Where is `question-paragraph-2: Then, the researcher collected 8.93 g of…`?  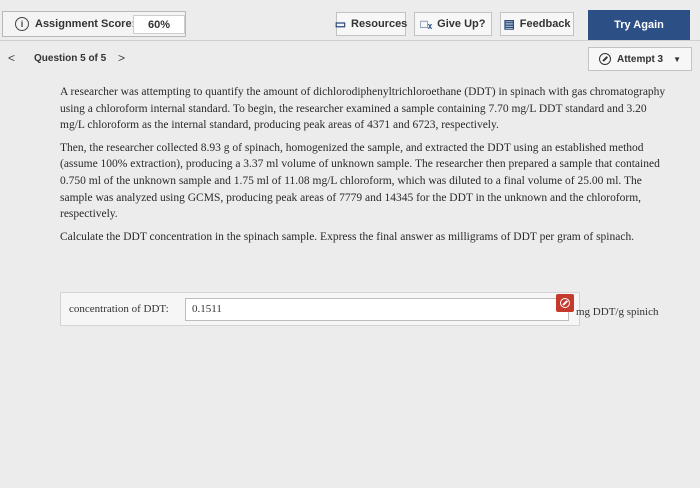
question-paragraph-2: Then, the researcher collected 8.93 g of… is located at coordinates (360, 181).